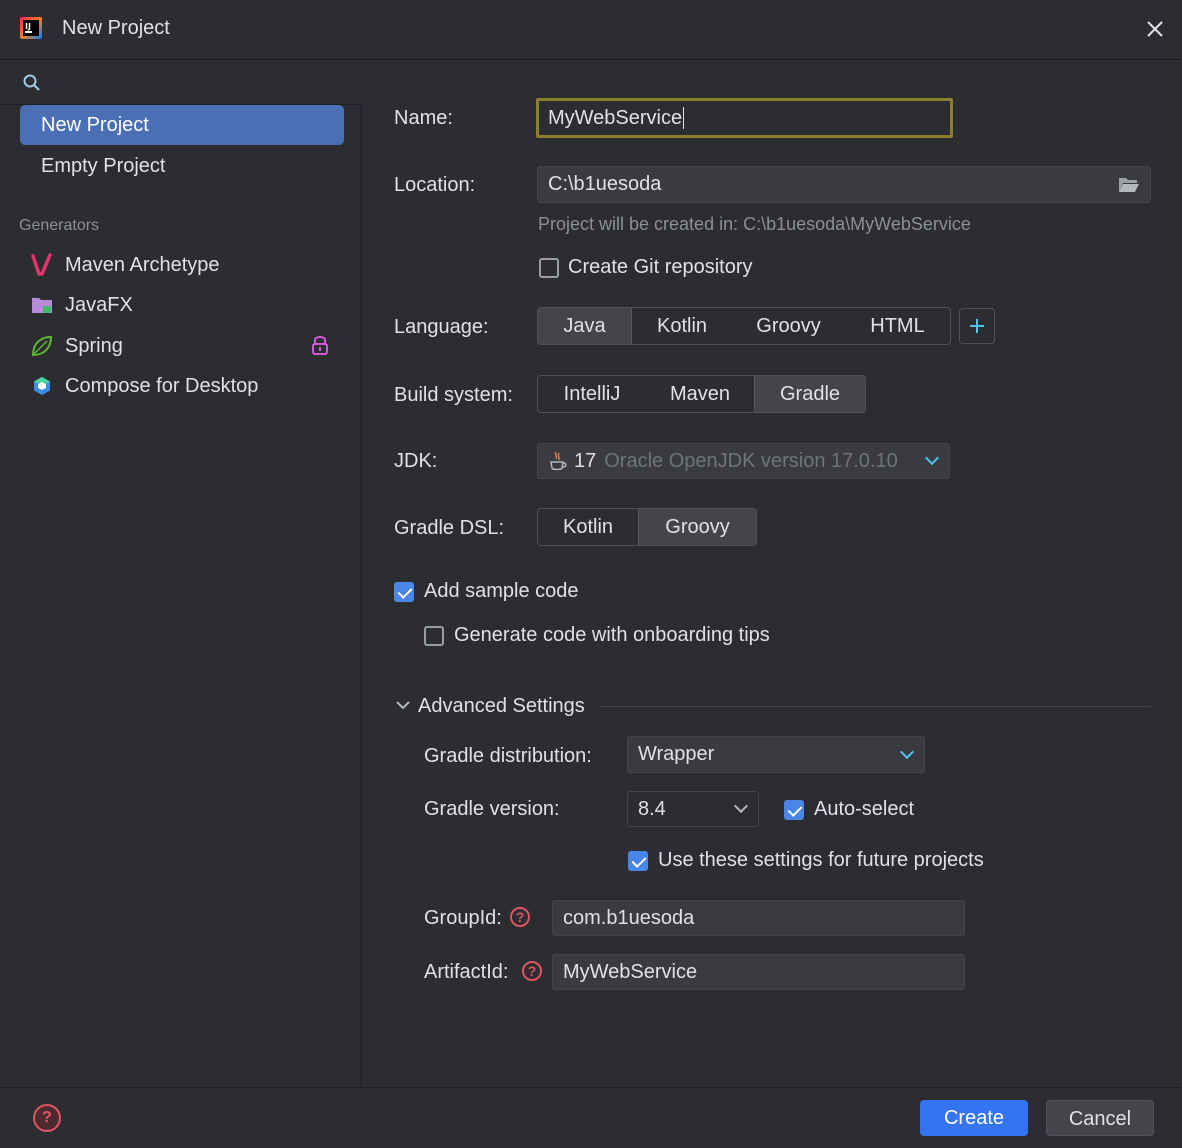 This screenshot has width=1182, height=1148. What do you see at coordinates (588, 527) in the screenshot?
I see `dsl-option-kotlin: Kotlin` at bounding box center [588, 527].